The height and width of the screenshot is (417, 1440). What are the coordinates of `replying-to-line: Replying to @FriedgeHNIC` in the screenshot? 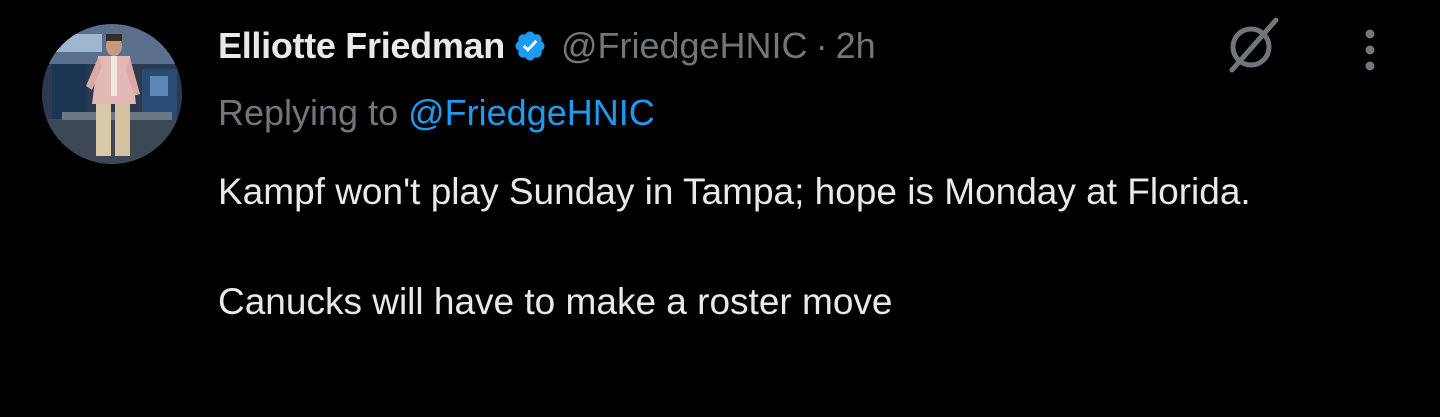 It's located at (436, 113).